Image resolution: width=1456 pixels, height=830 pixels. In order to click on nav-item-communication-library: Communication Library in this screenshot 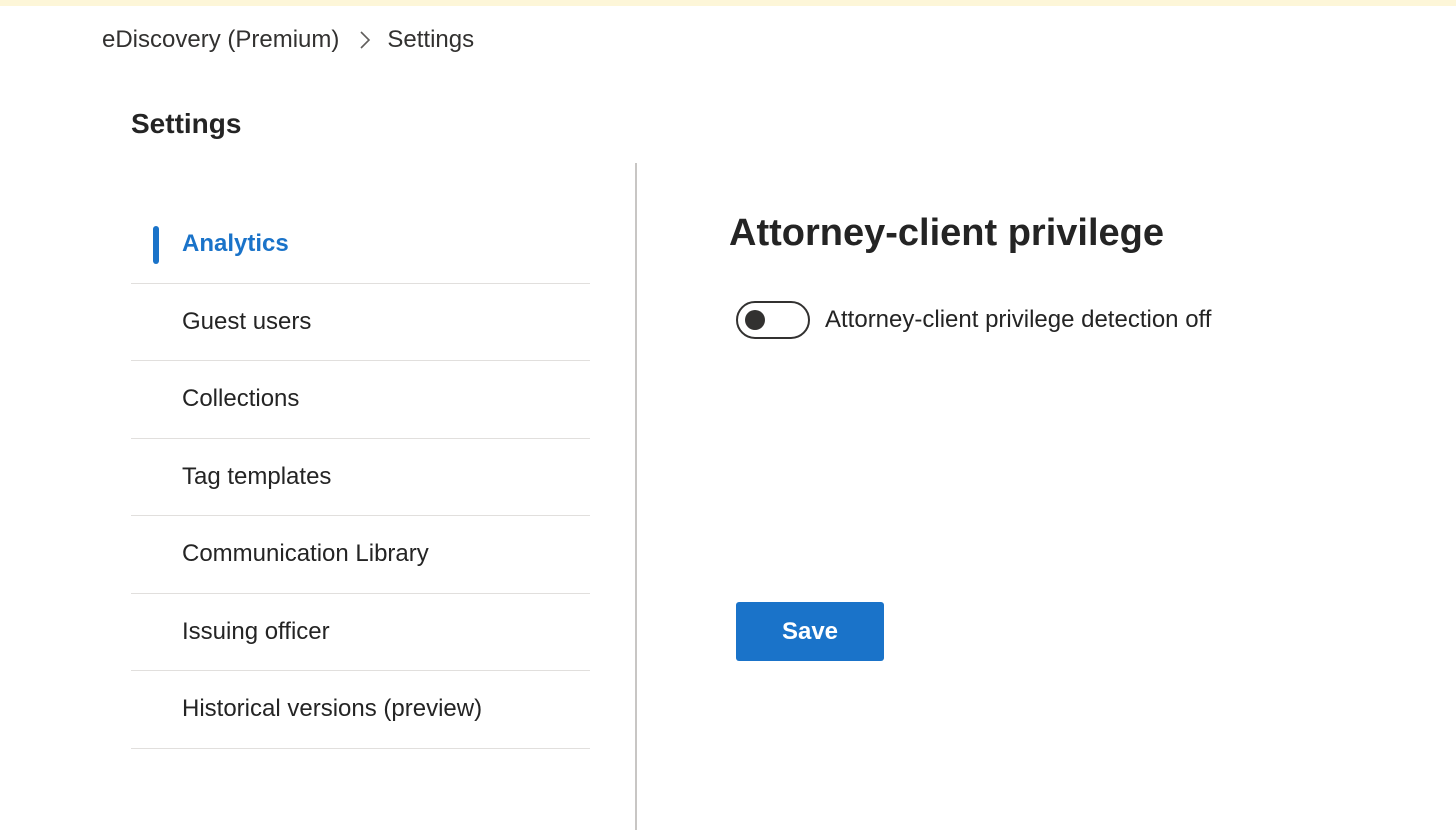, I will do `click(360, 555)`.